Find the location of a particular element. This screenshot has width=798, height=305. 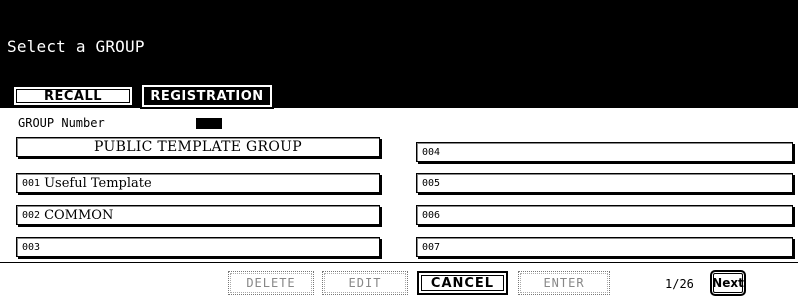

tab-registration: REGISTRATION is located at coordinates (207, 96).